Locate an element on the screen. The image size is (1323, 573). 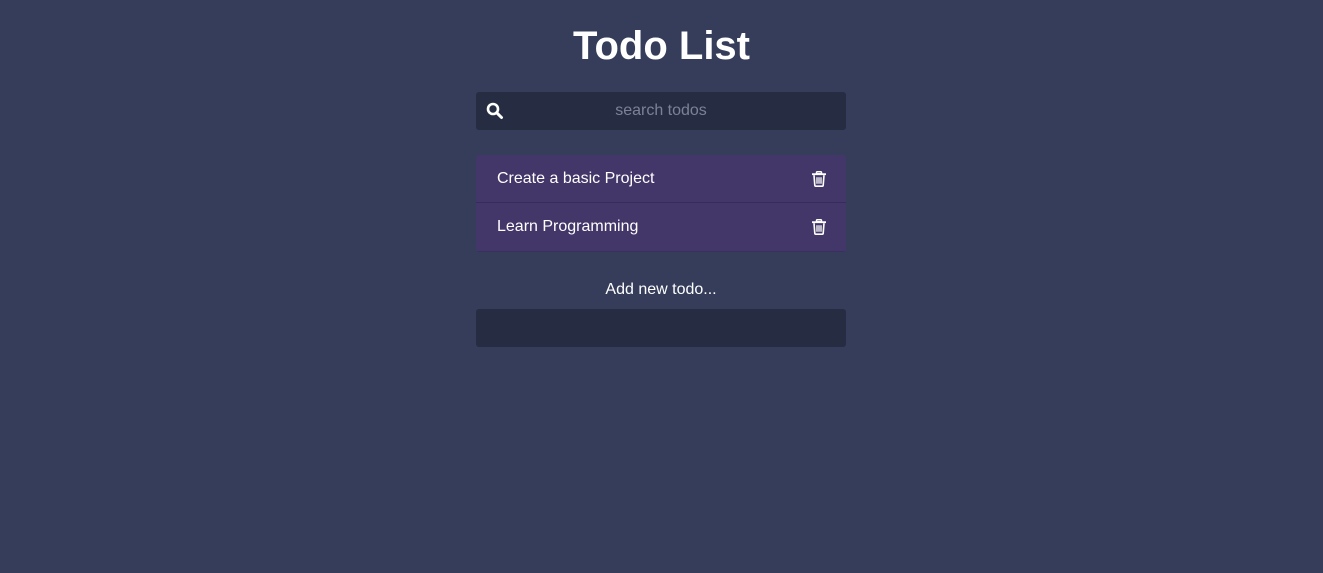
todo-item-text: Create a basic Project is located at coordinates (576, 178).